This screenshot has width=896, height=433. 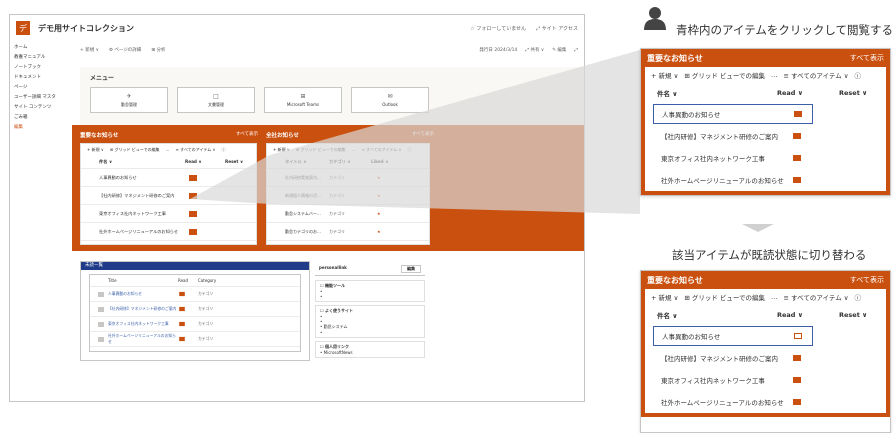 What do you see at coordinates (390, 100) in the screenshot?
I see `tile-outlook: ✉ Outlook` at bounding box center [390, 100].